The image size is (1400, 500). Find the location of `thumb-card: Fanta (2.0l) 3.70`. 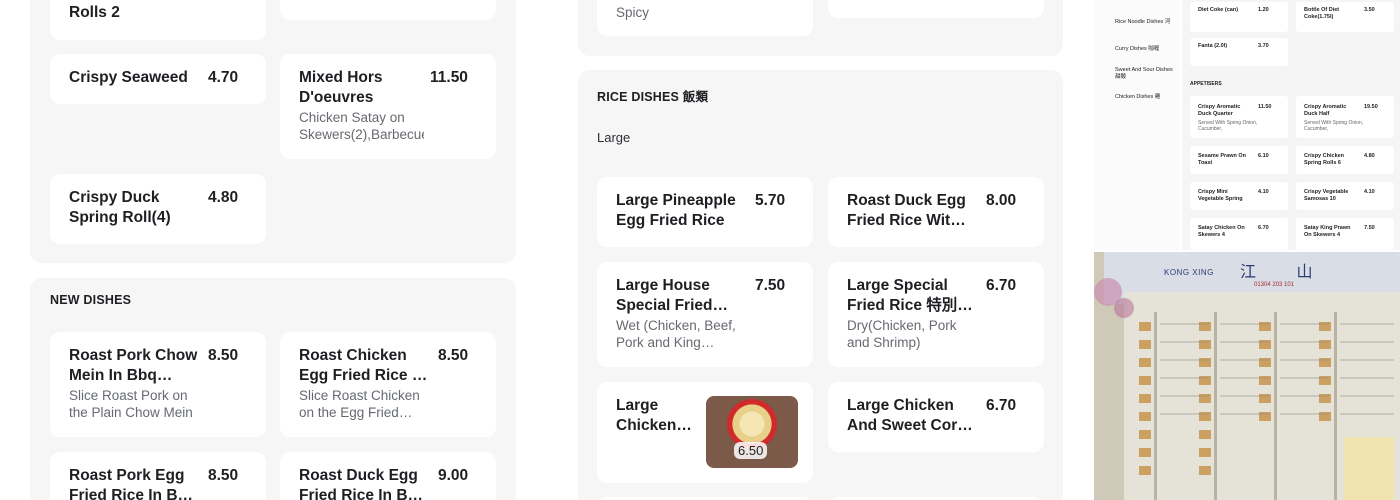

thumb-card: Fanta (2.0l) 3.70 is located at coordinates (1239, 52).